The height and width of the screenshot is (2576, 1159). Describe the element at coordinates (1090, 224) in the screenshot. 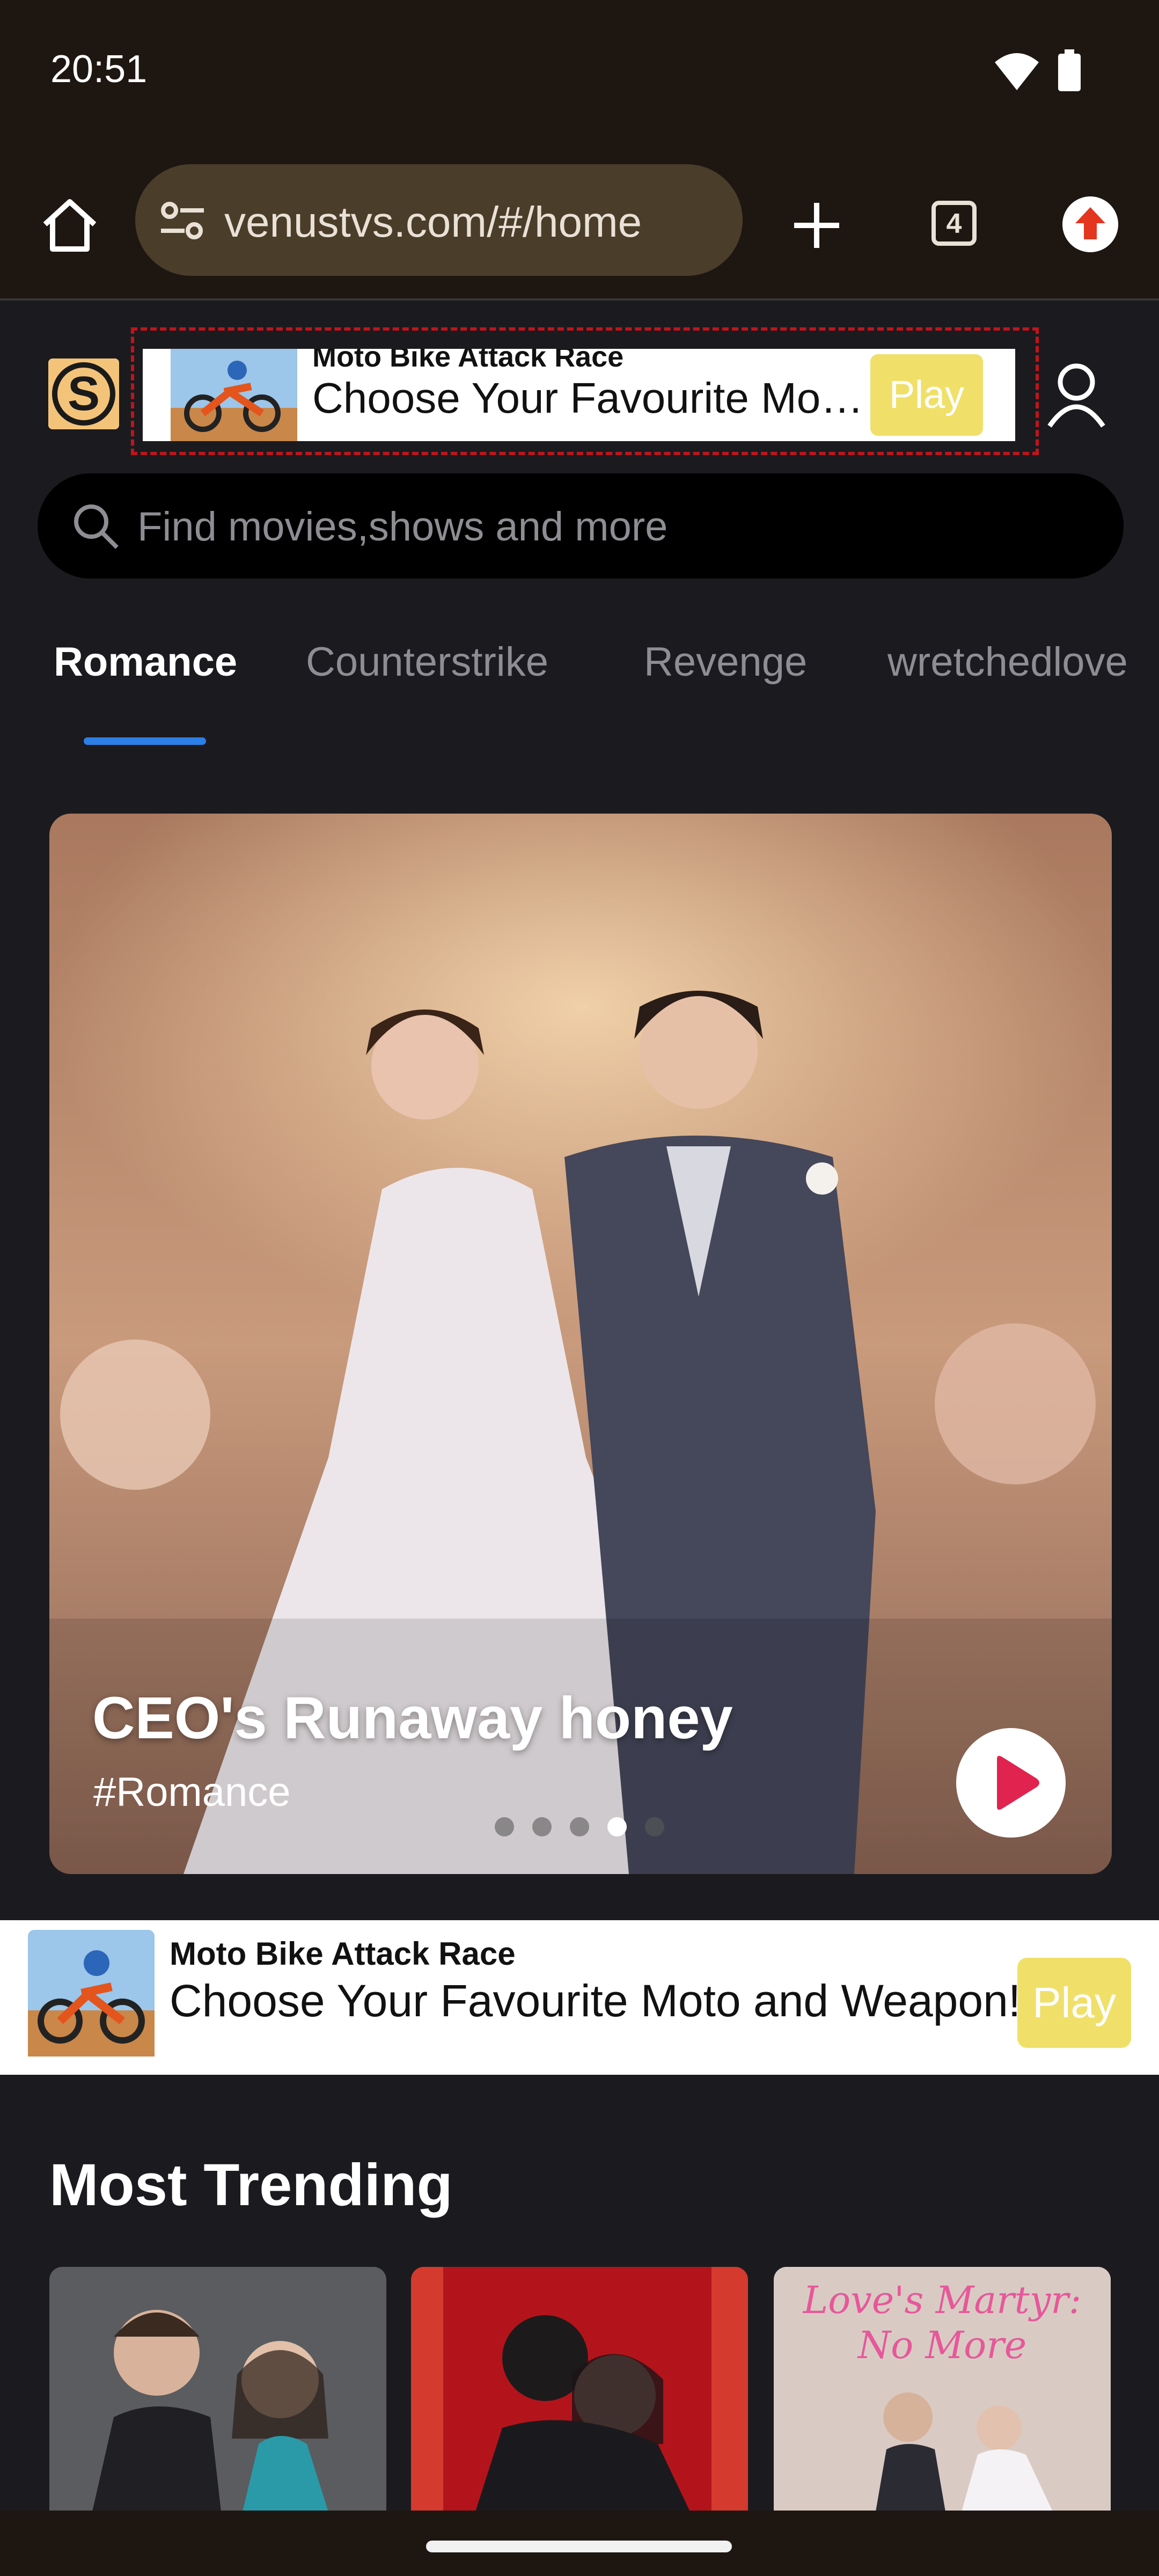

I see `update-icon` at that location.